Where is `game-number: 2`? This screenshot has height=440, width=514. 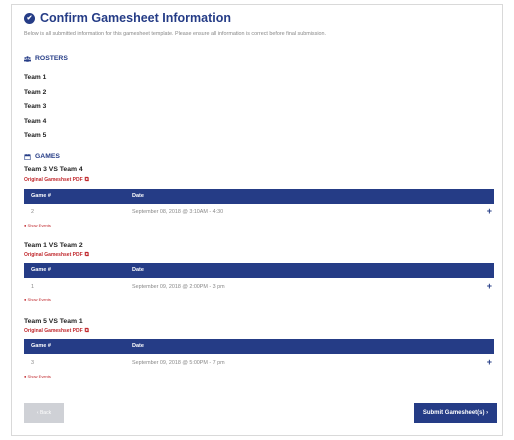 game-number: 2 is located at coordinates (32, 212).